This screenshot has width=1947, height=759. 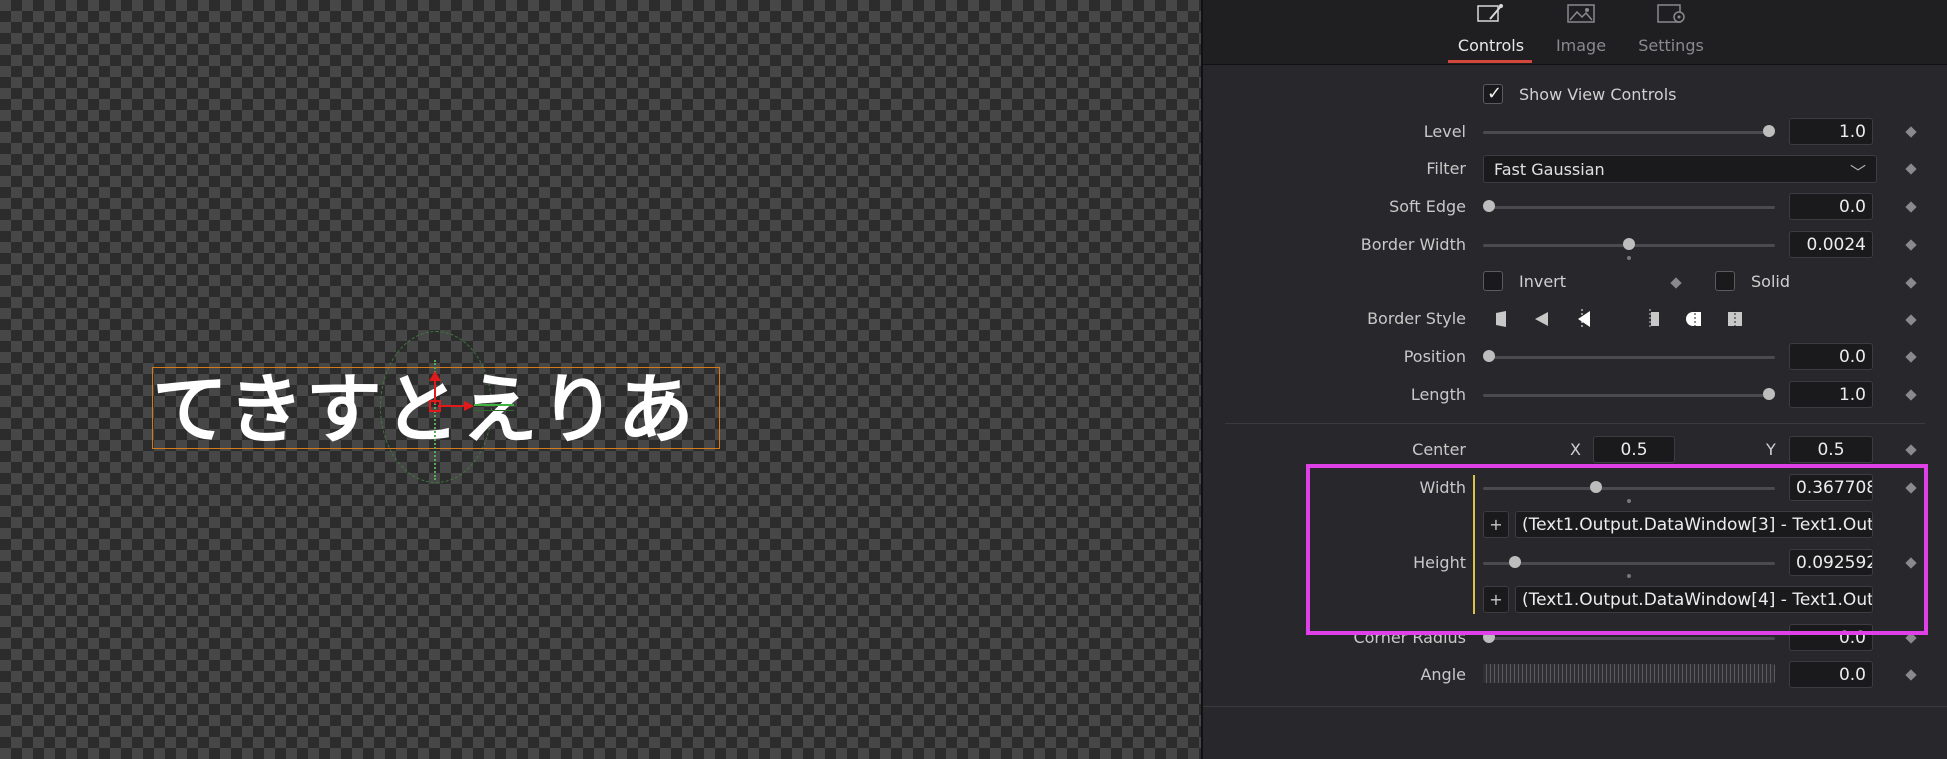 I want to click on soft-edge-value-field: 0.0, so click(x=1831, y=206).